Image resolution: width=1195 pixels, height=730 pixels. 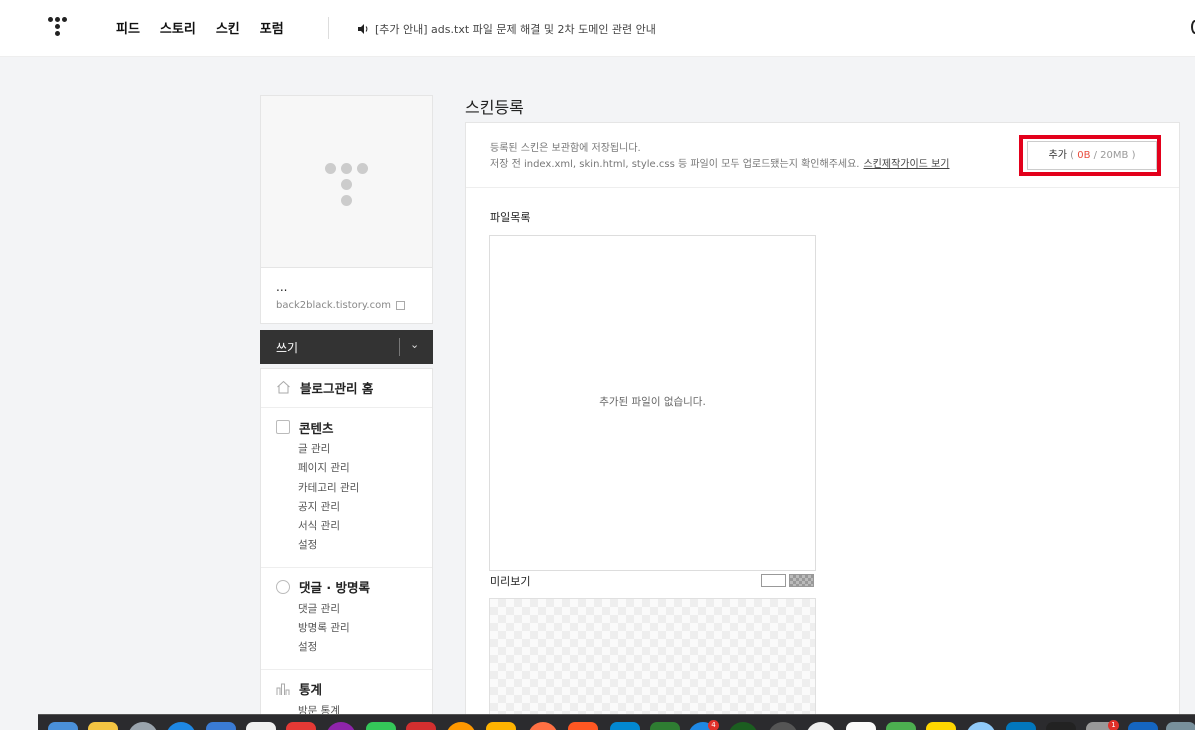 What do you see at coordinates (328, 28) in the screenshot?
I see `nav-divider` at bounding box center [328, 28].